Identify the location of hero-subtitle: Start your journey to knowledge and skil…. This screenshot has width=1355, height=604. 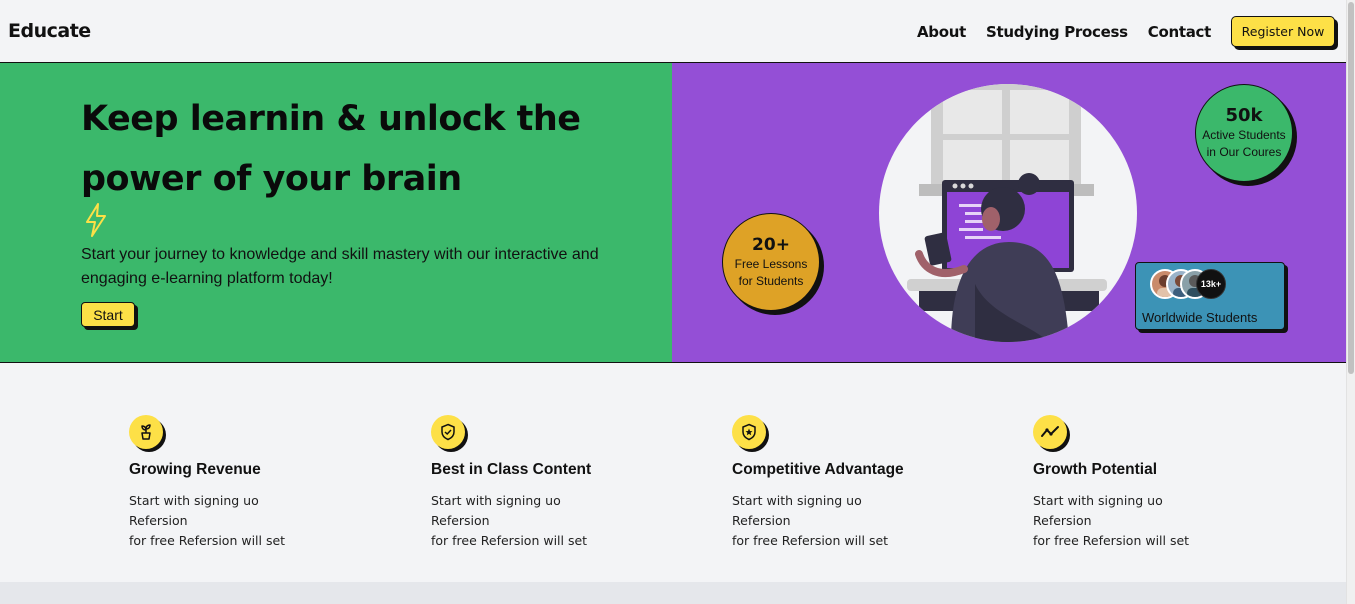
(340, 266).